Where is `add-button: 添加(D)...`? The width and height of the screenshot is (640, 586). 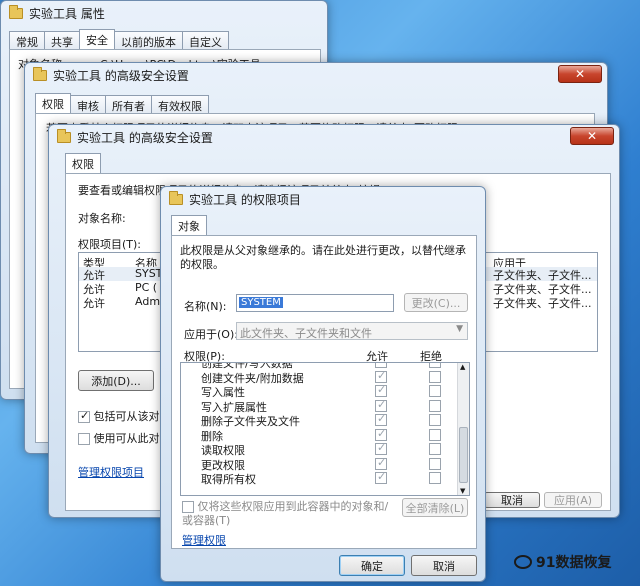 add-button: 添加(D)... is located at coordinates (116, 380).